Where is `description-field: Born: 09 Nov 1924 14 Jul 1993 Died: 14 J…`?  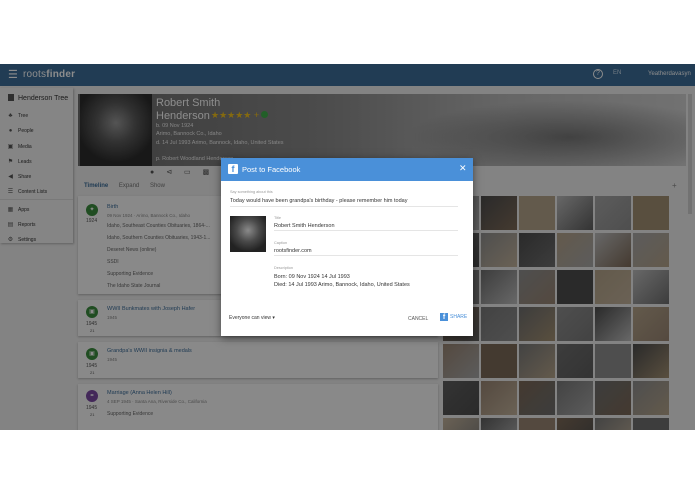
description-field: Born: 09 Nov 1924 14 Jul 1993 Died: 14 J… is located at coordinates (366, 281).